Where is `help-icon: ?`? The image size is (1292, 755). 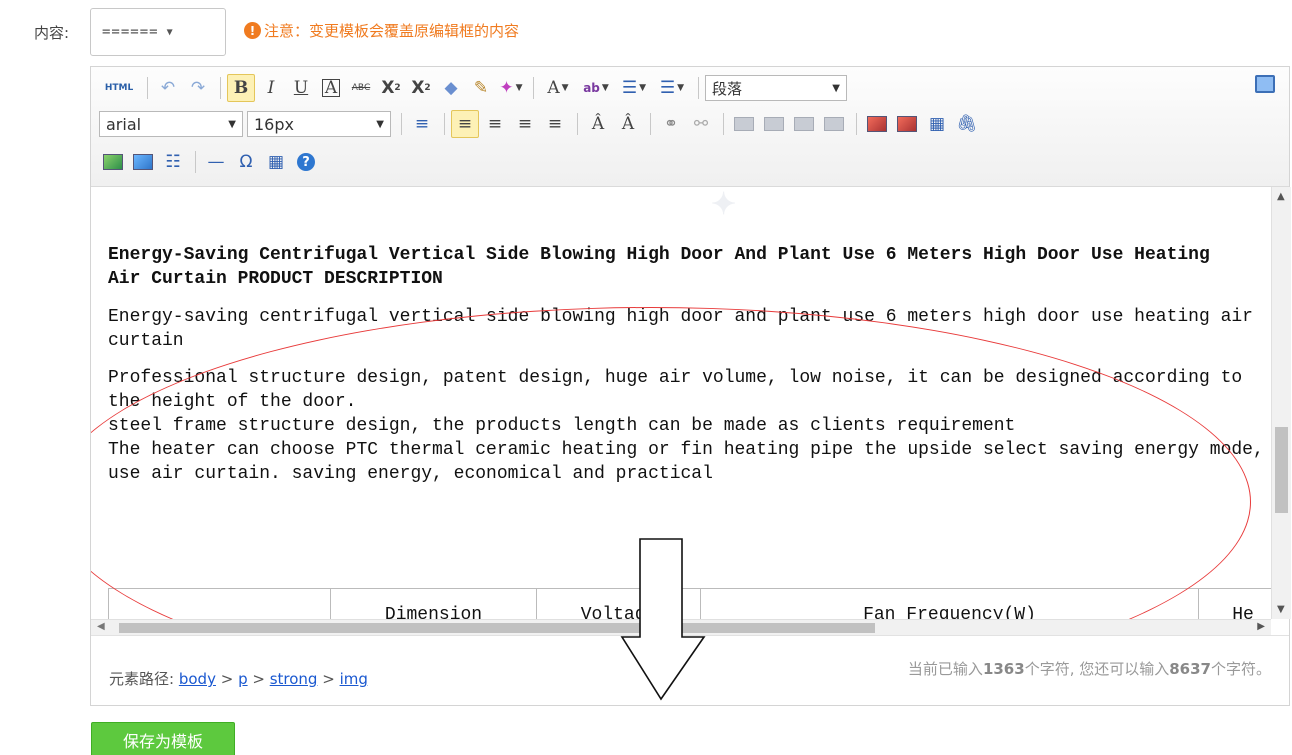 help-icon: ? is located at coordinates (306, 162).